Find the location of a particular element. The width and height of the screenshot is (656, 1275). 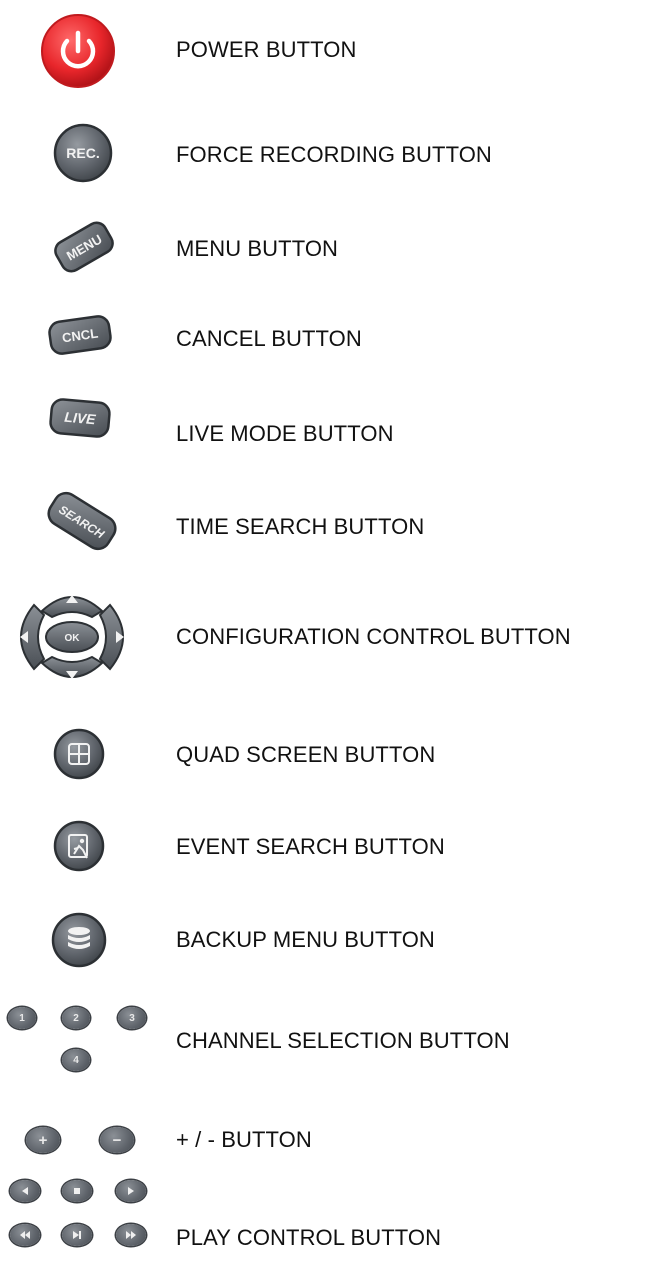

rewind-icon is located at coordinates (25, 1235).